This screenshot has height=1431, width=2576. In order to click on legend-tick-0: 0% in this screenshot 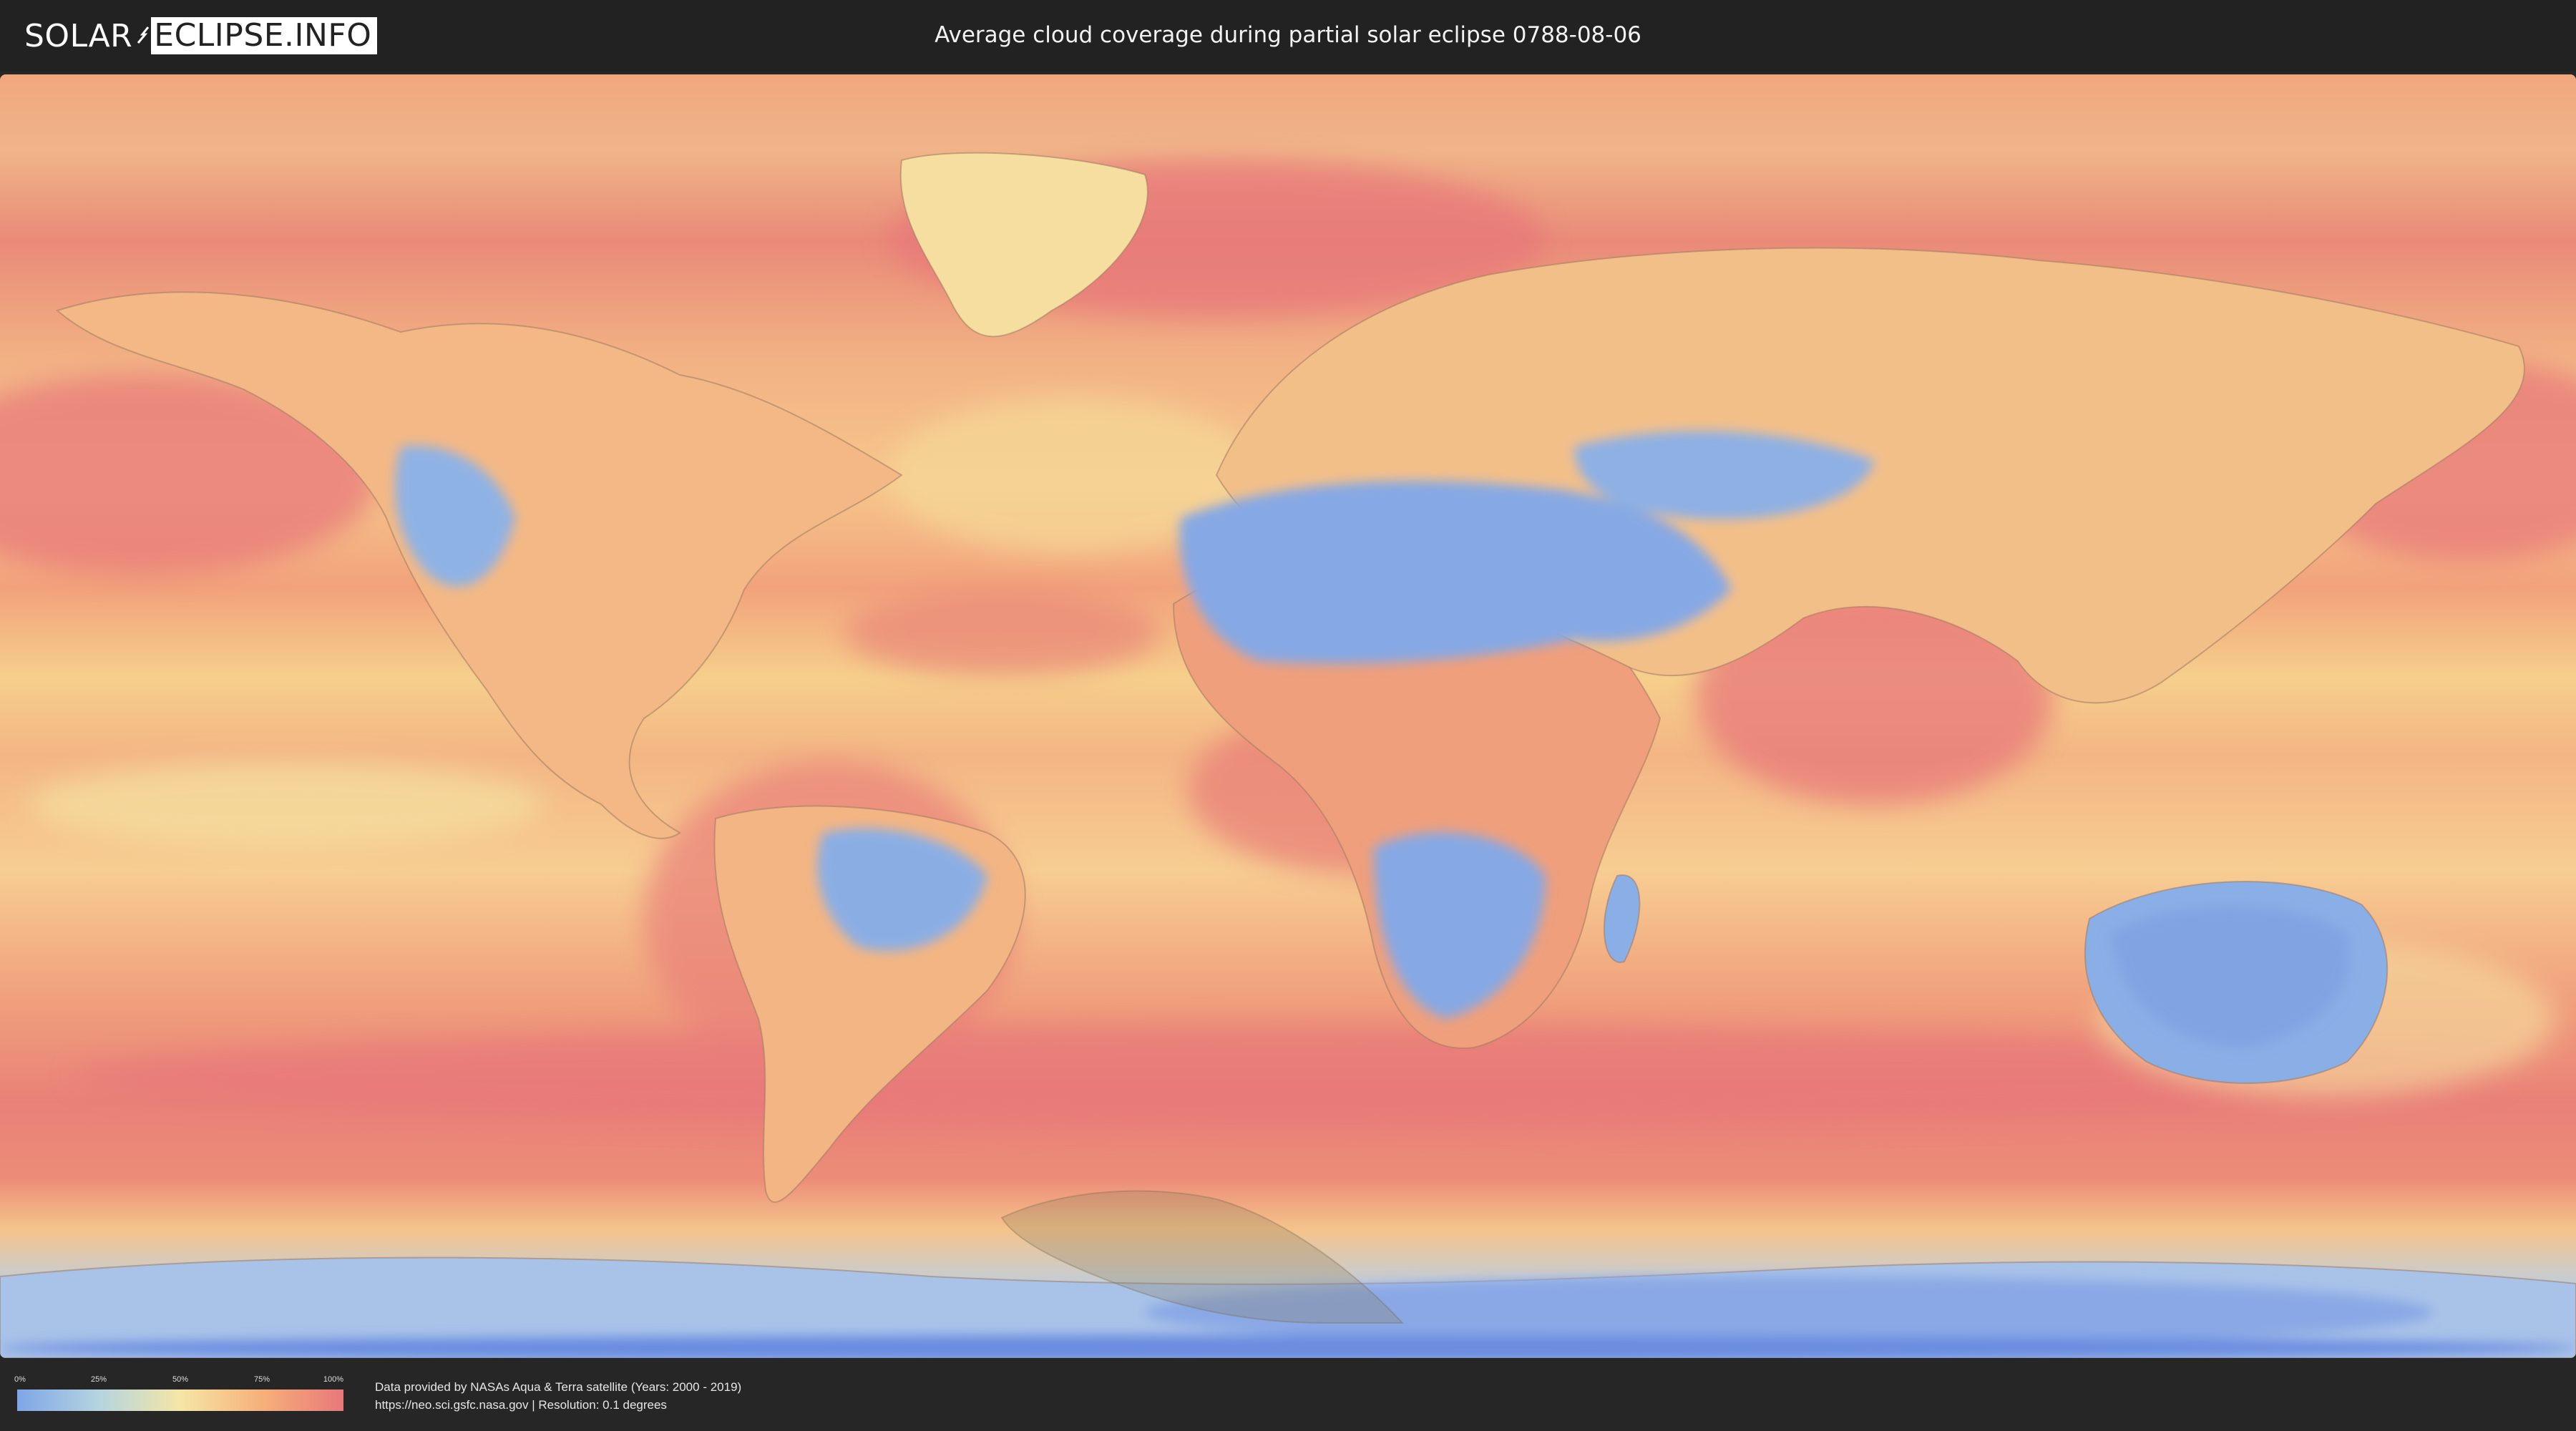, I will do `click(20, 1379)`.